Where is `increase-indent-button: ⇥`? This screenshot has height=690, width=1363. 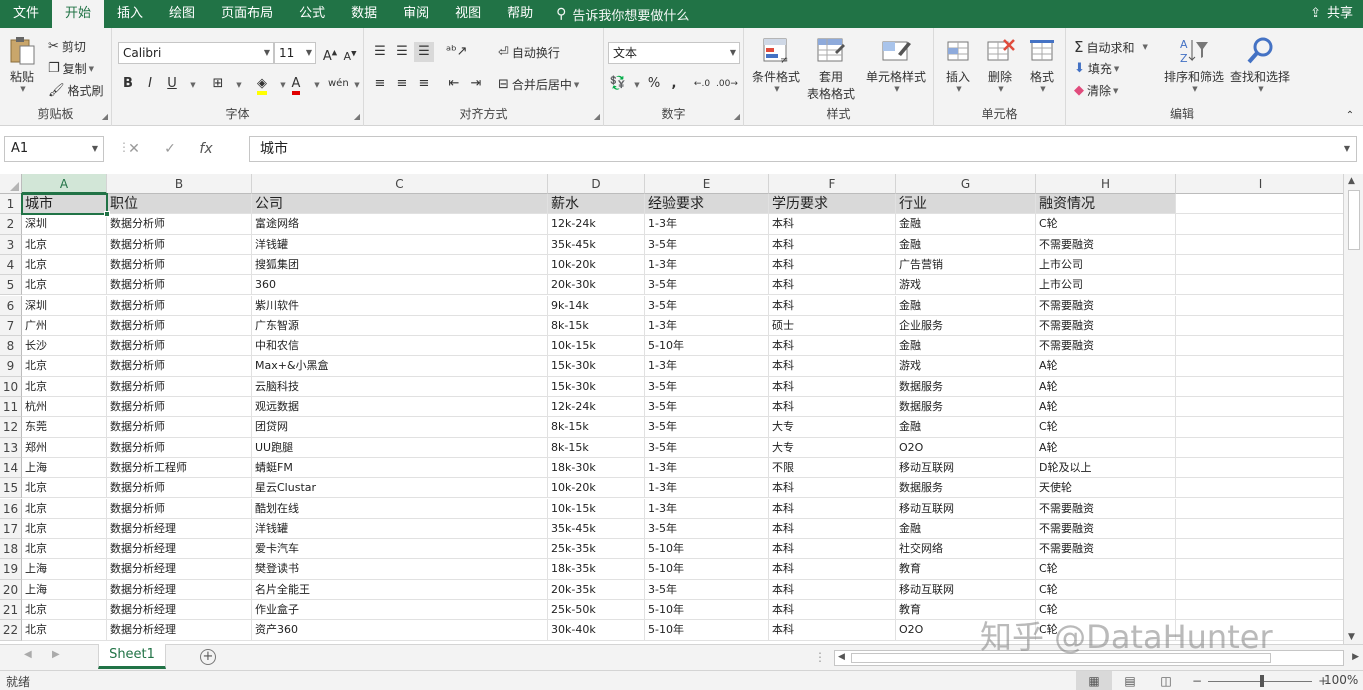 increase-indent-button: ⇥ is located at coordinates (476, 84).